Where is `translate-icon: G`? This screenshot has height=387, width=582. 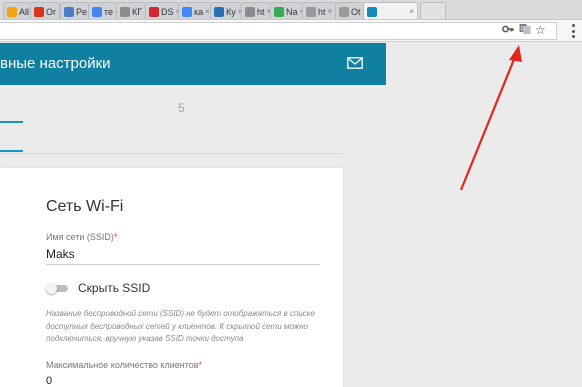 translate-icon: G is located at coordinates (525, 31).